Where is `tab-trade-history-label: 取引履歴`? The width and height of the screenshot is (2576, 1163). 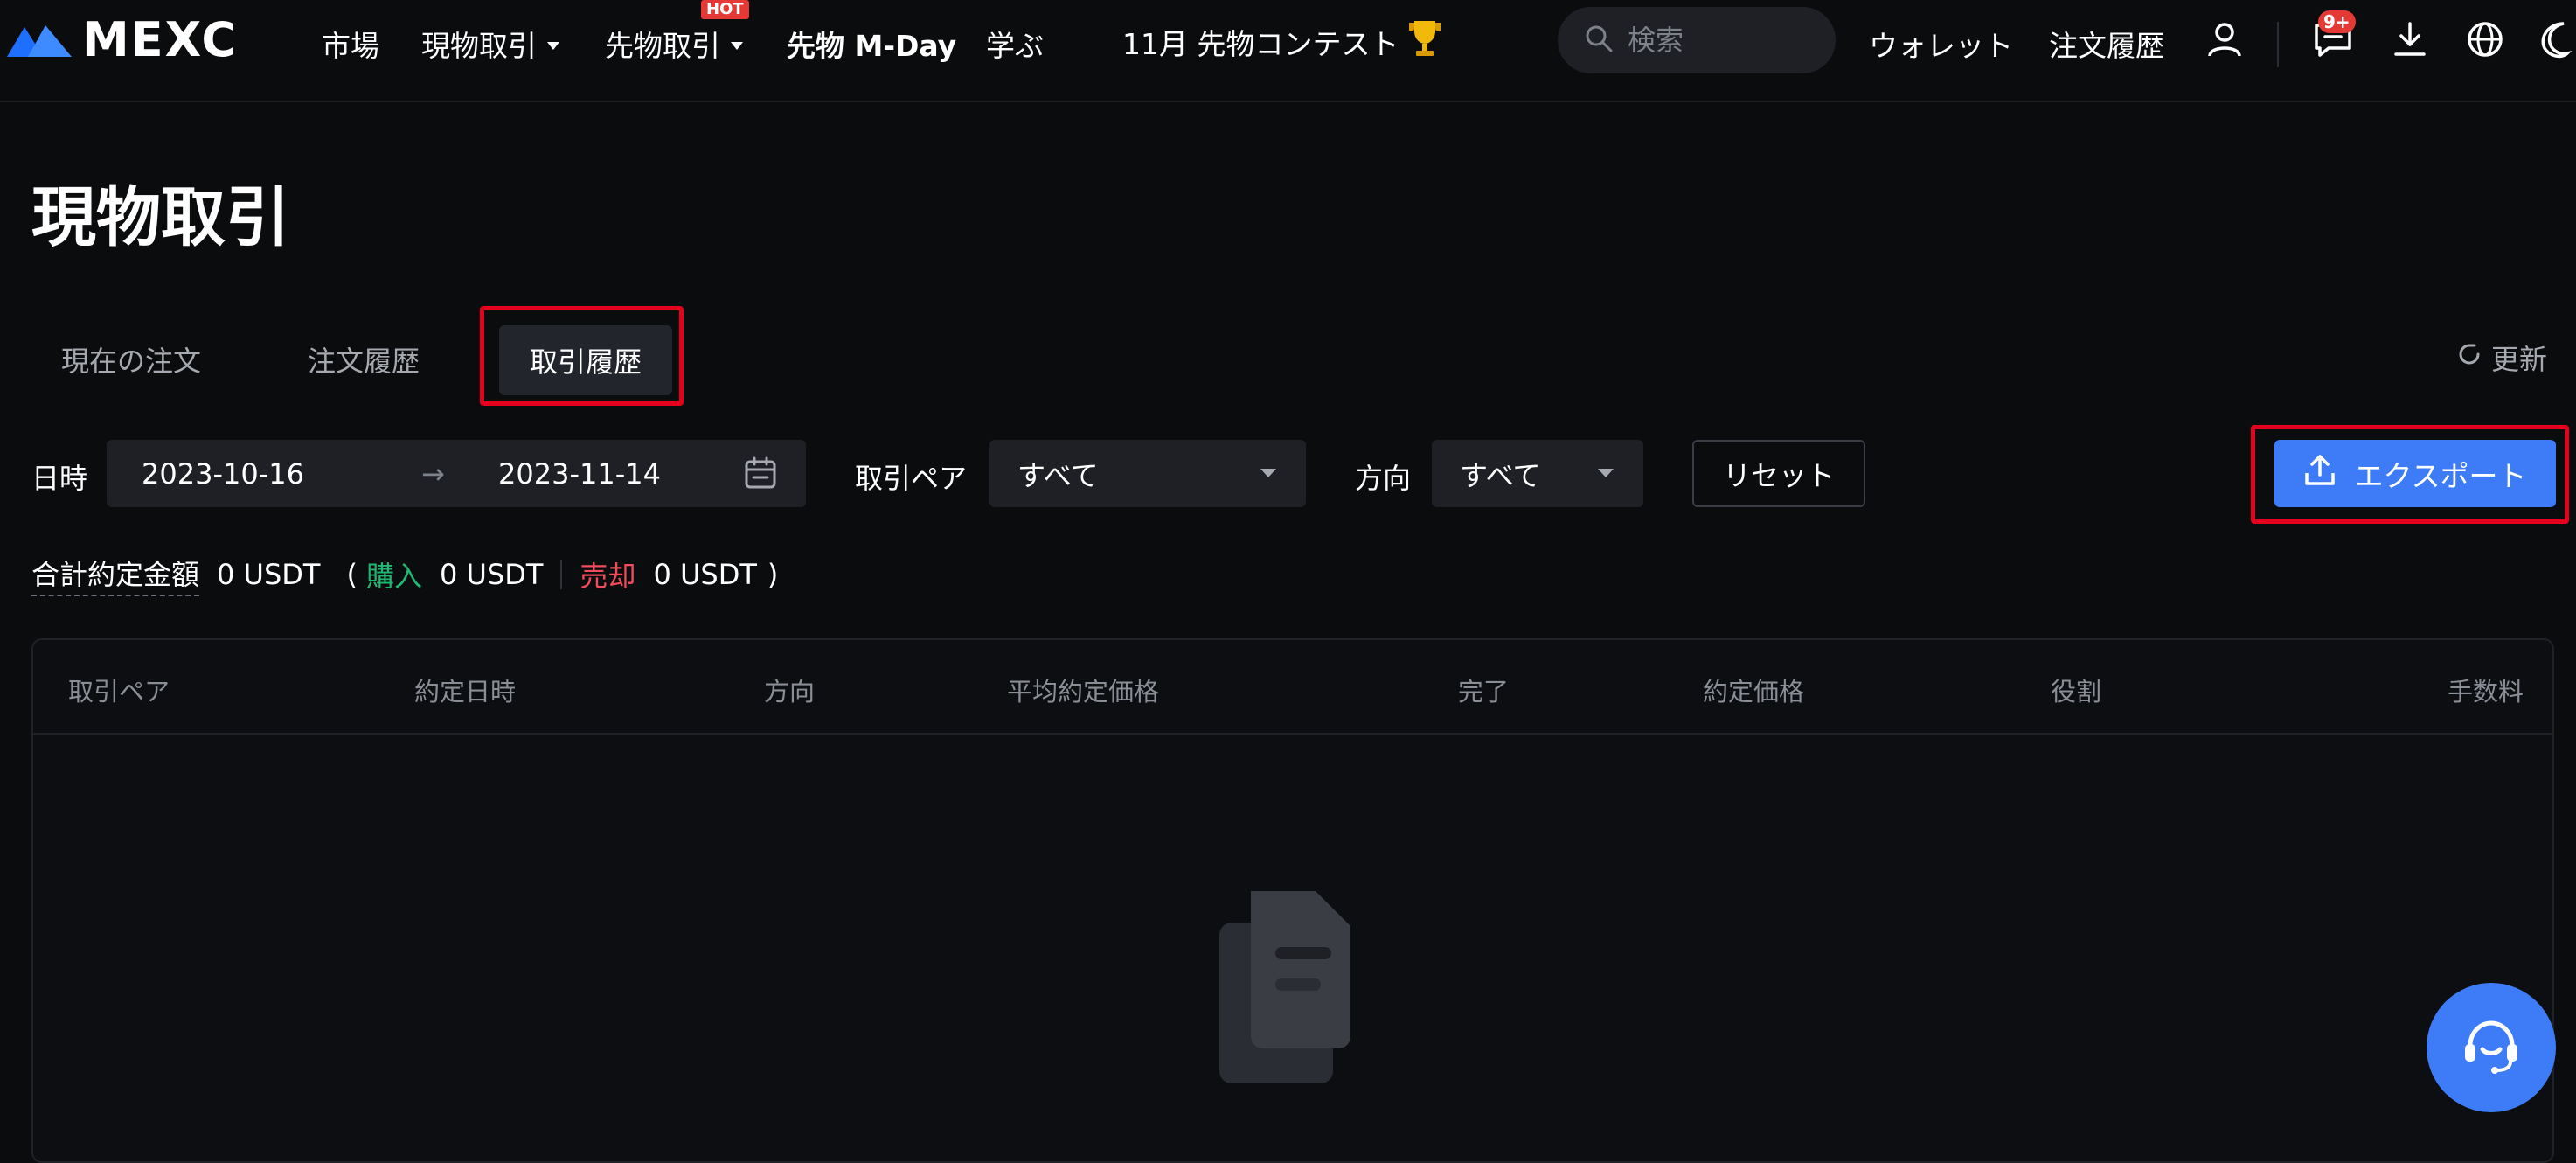
tab-trade-history-label: 取引履歴 is located at coordinates (586, 362).